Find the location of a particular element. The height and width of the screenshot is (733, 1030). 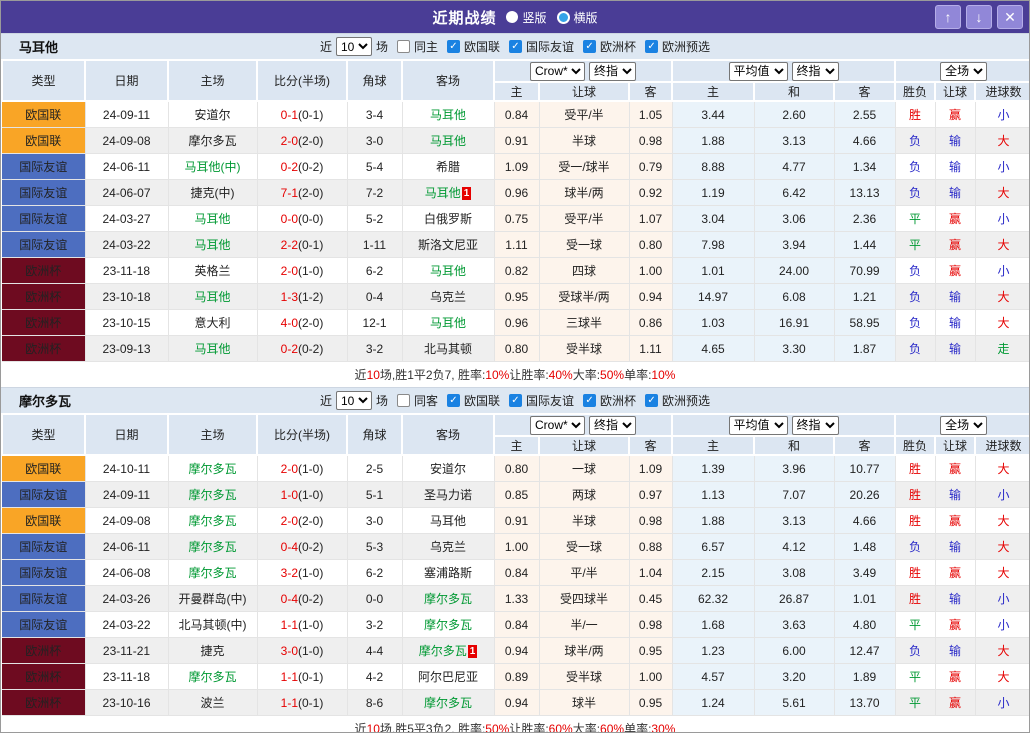

move-down-button: ↓ is located at coordinates (979, 17).